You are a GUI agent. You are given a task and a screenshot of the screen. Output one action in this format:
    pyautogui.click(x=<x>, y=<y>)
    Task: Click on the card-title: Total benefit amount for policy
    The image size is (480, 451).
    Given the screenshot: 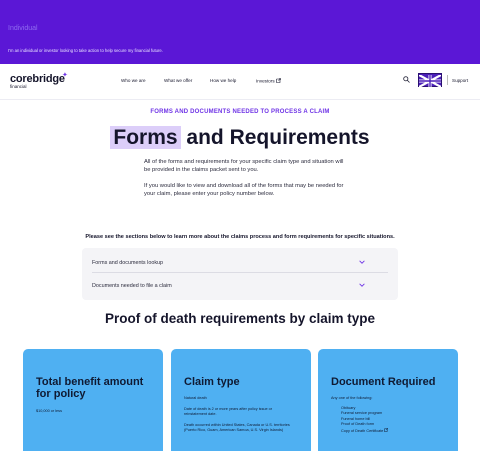 What is the action you would take?
    pyautogui.click(x=90, y=388)
    